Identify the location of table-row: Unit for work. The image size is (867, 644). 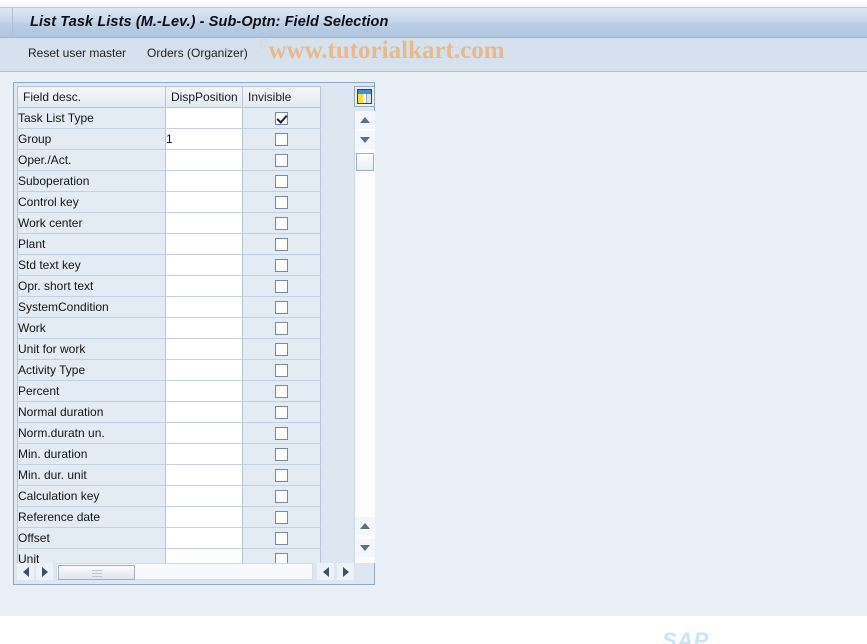
(169, 349).